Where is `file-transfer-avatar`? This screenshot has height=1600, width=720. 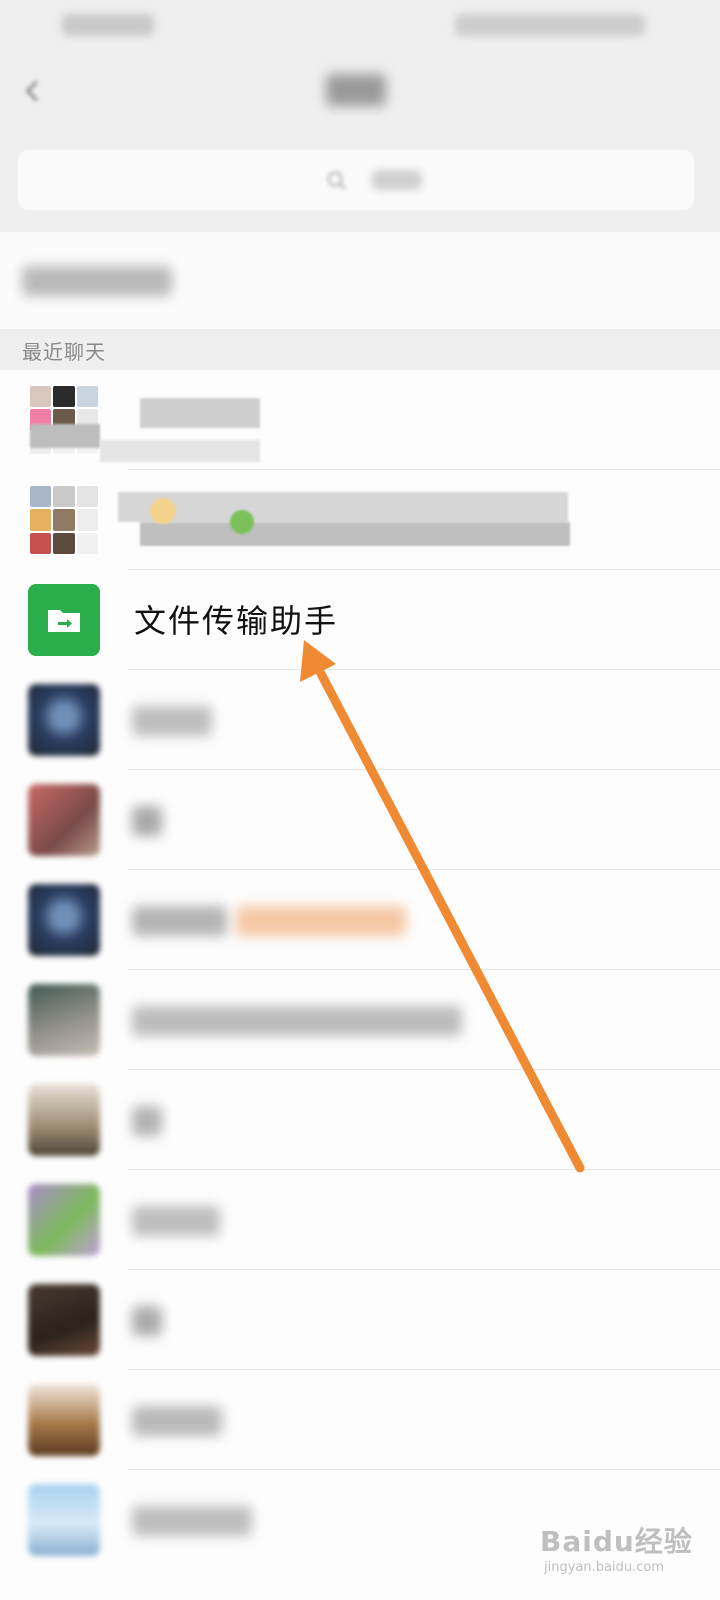 file-transfer-avatar is located at coordinates (64, 620).